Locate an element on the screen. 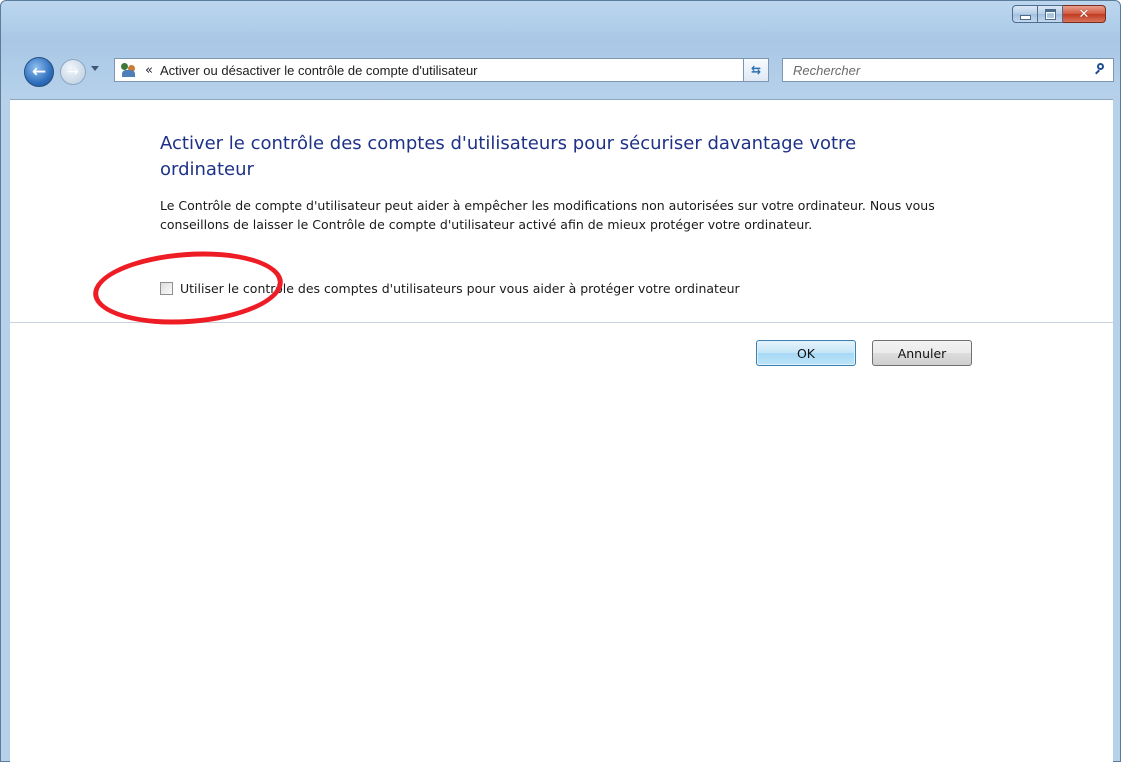  search-box is located at coordinates (948, 70).